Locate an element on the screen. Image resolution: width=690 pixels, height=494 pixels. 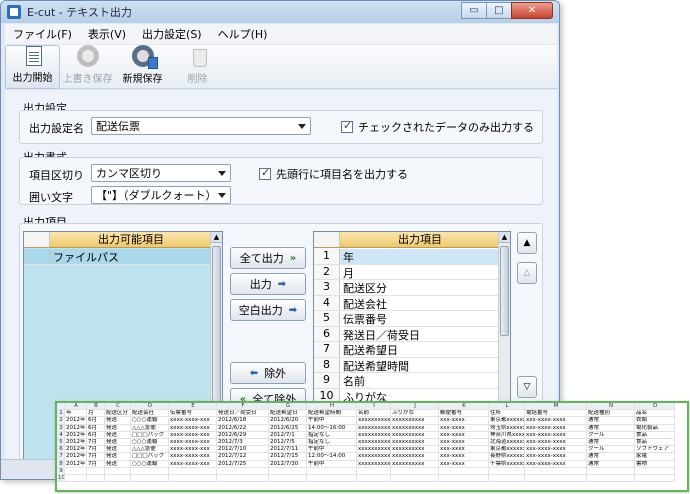
quote-combo: 【"】（ダブルクォート） is located at coordinates (161, 195).